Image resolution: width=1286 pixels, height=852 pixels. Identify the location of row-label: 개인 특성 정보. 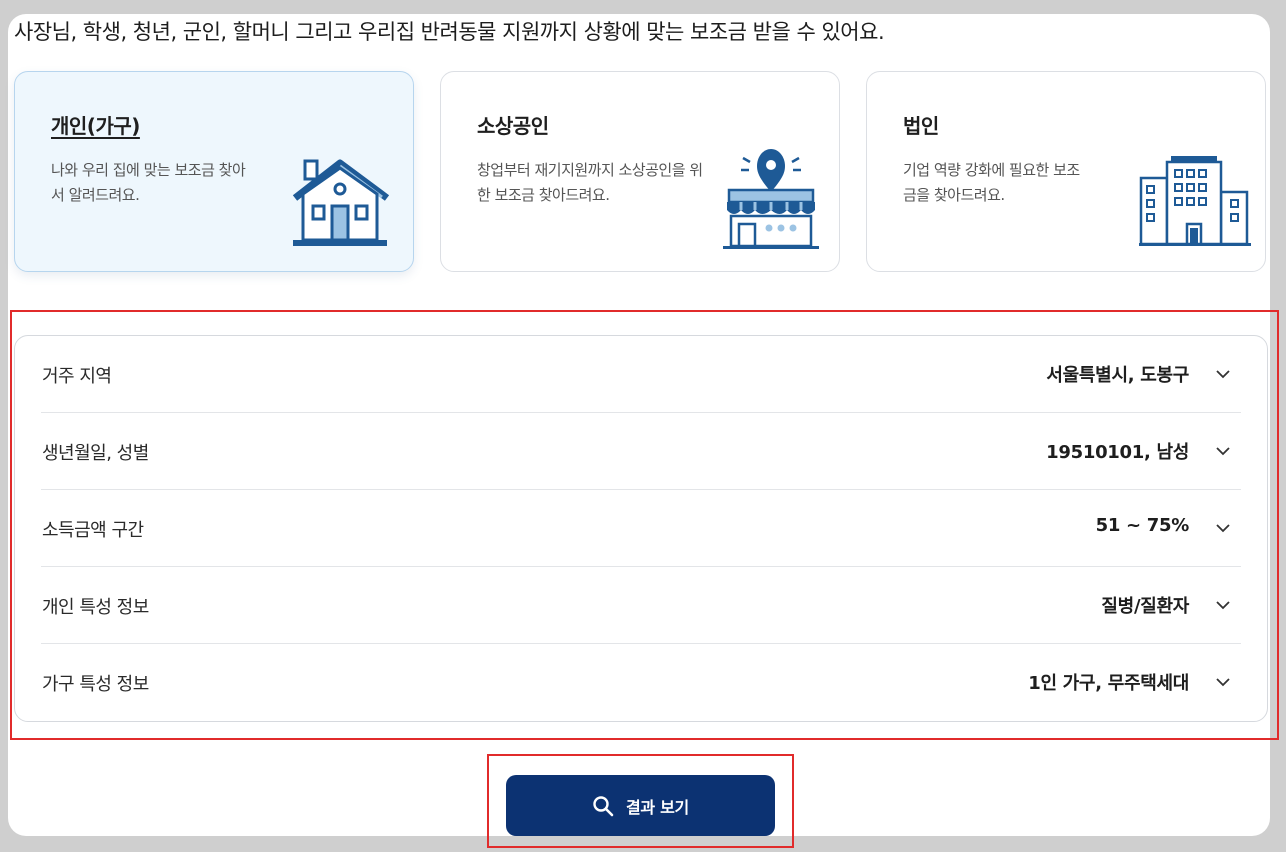
(95, 607).